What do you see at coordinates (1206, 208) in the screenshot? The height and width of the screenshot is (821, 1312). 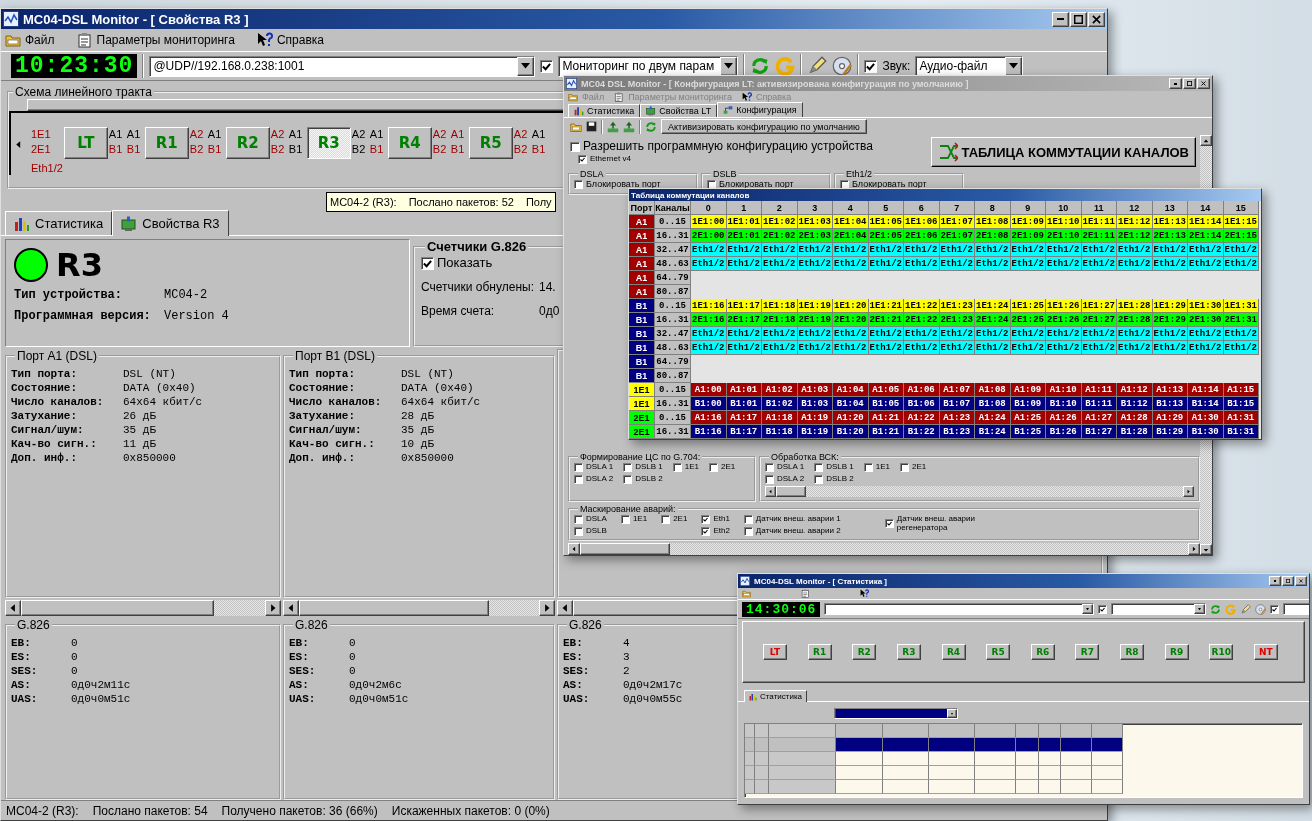 I see `column-header: 14` at bounding box center [1206, 208].